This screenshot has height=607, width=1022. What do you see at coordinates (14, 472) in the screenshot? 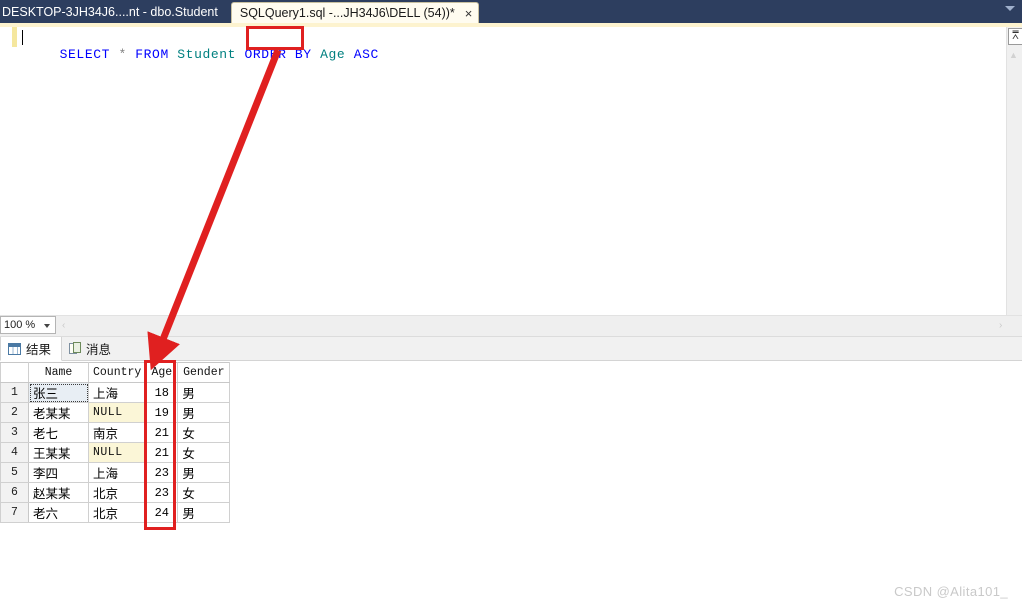
I see `row-number: 5` at bounding box center [14, 472].